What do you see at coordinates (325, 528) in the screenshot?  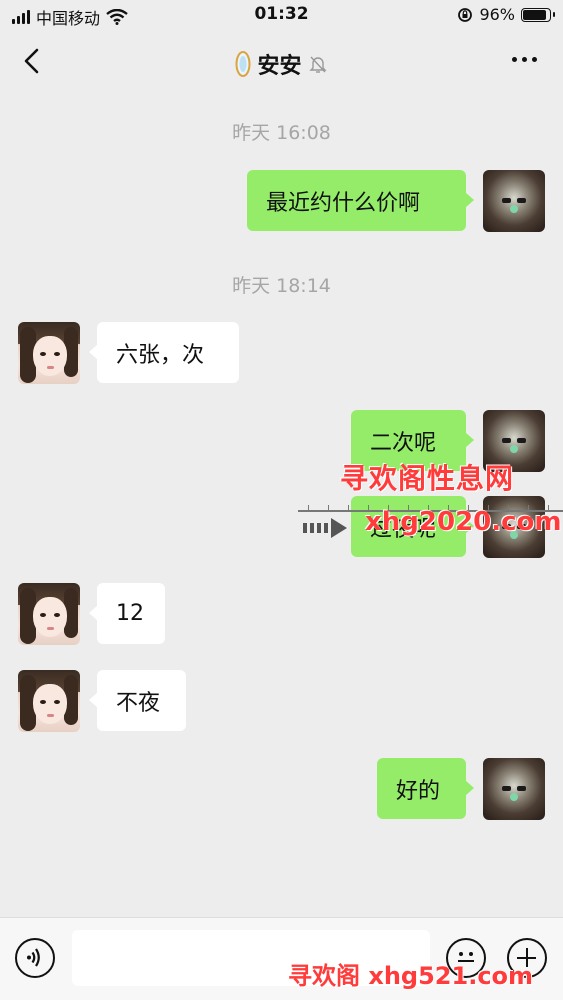 I see `arrow-icon` at bounding box center [325, 528].